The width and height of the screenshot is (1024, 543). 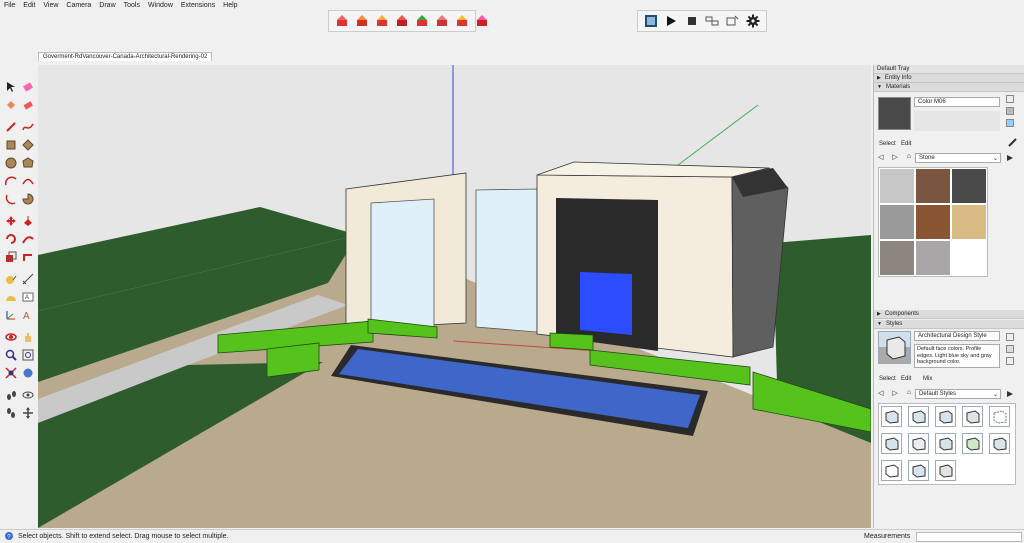 I want to click on styles-library-dropdown: Default Styles ⌄, so click(x=958, y=394).